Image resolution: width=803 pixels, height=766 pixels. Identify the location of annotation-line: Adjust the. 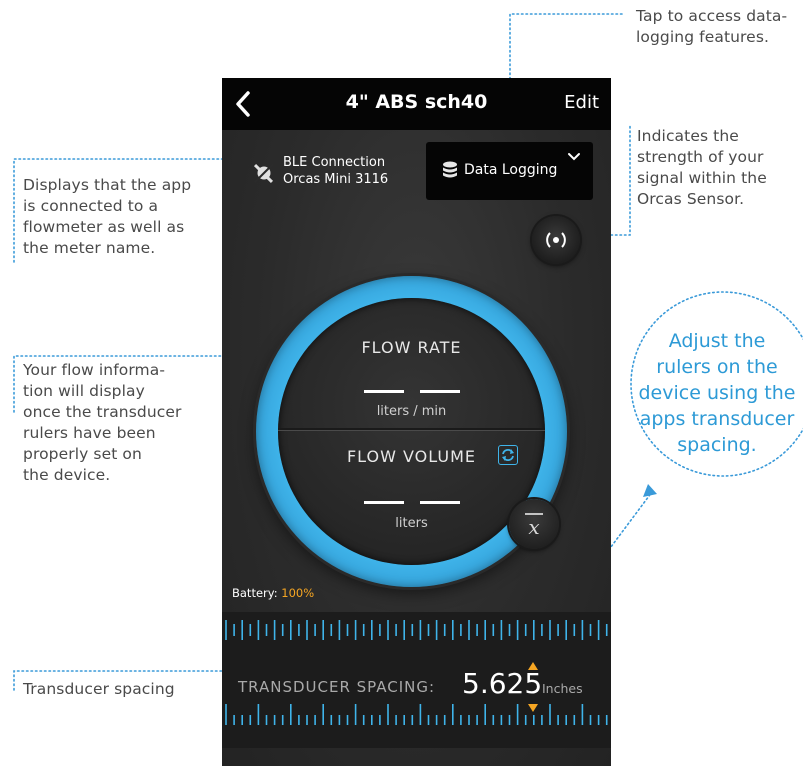
(717, 341).